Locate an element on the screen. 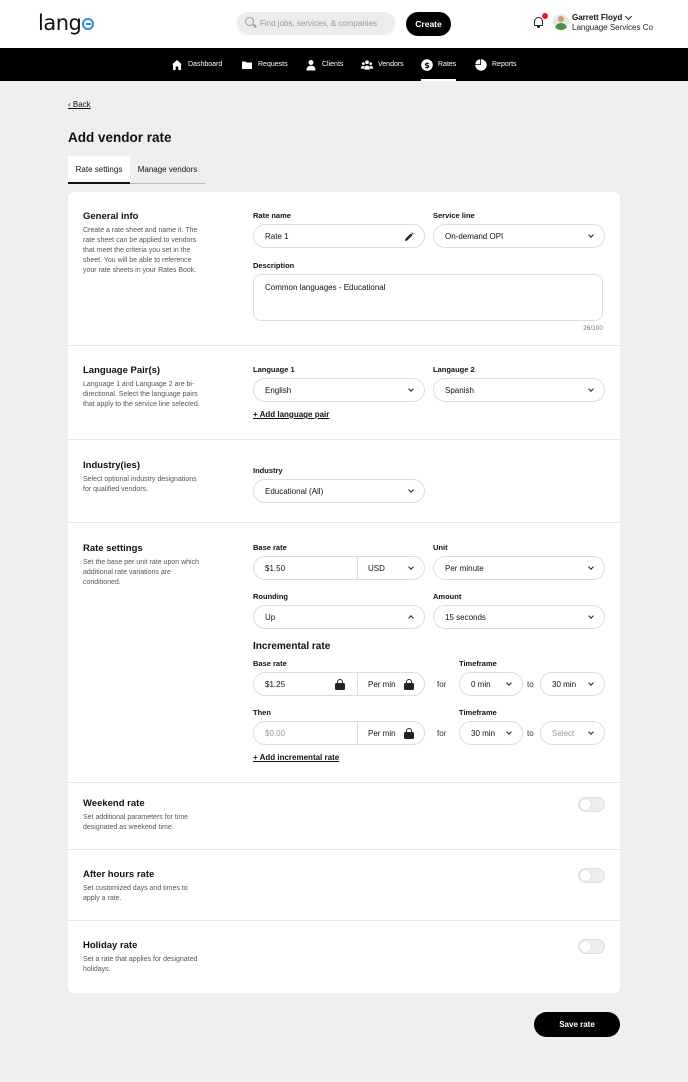 The height and width of the screenshot is (1082, 688). then-to-select: Select is located at coordinates (572, 733).